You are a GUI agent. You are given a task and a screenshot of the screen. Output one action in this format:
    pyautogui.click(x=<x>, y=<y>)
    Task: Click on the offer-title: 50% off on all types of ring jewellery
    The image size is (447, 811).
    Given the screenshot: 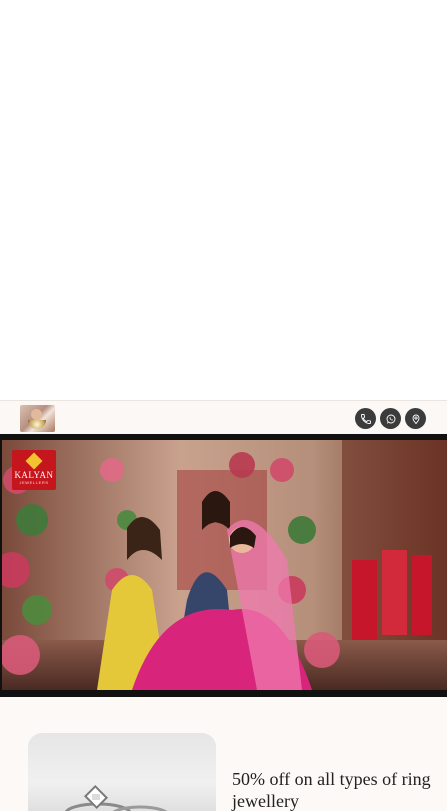 What is the action you would take?
    pyautogui.click(x=331, y=790)
    